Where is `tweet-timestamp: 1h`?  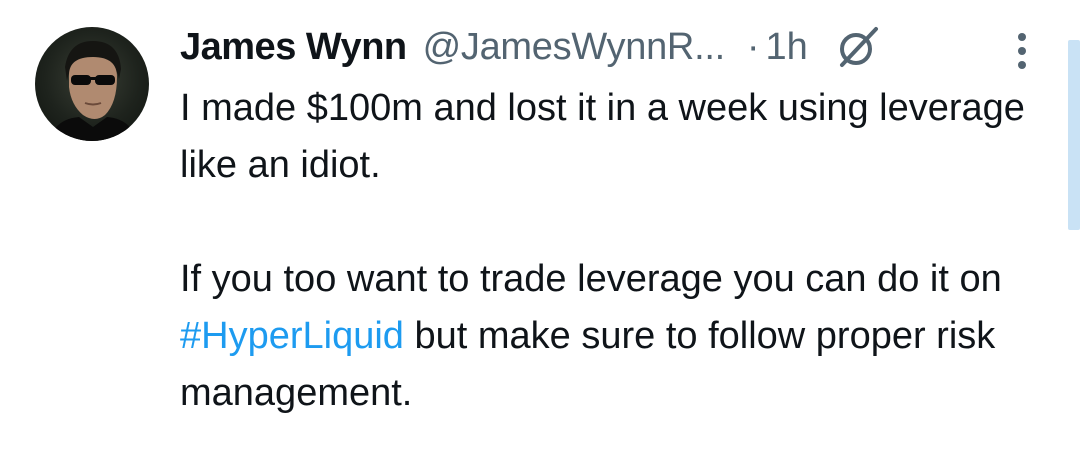
tweet-timestamp: 1h is located at coordinates (787, 47).